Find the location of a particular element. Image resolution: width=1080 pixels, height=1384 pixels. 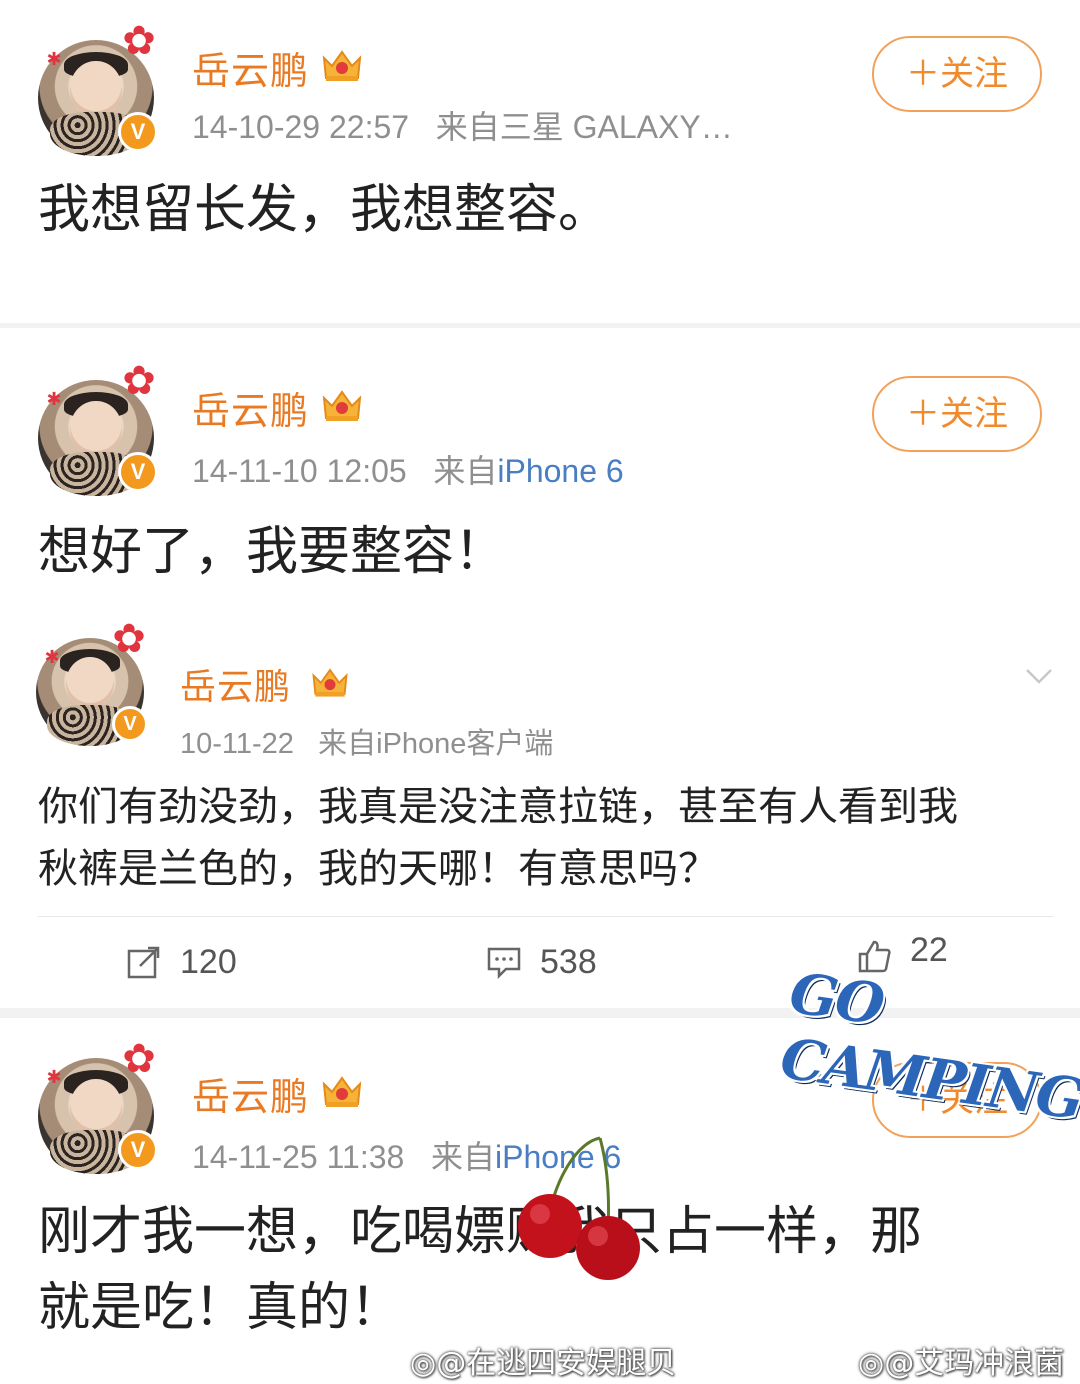

comment-button: 538 is located at coordinates (586, 962).